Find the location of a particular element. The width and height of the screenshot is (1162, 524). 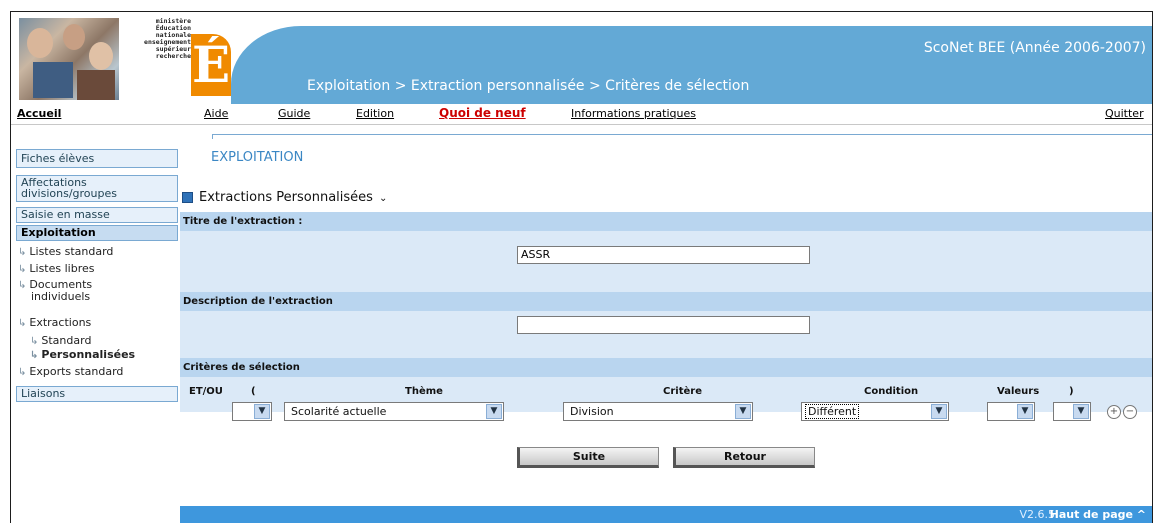

content-top-border is located at coordinates (666, 135).